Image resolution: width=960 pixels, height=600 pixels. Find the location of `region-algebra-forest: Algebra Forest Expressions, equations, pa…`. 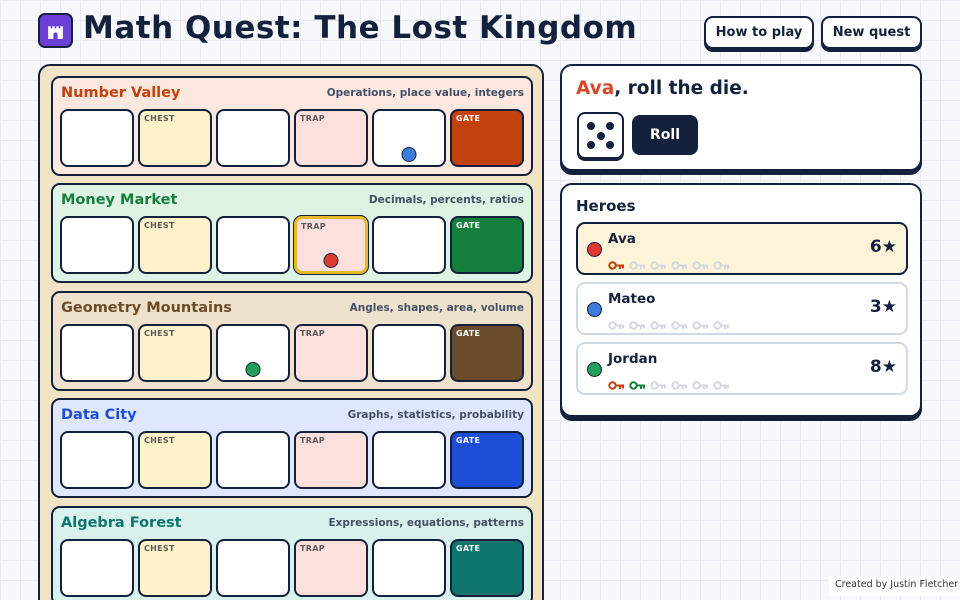

region-algebra-forest: Algebra Forest Expressions, equations, pa… is located at coordinates (292, 553).